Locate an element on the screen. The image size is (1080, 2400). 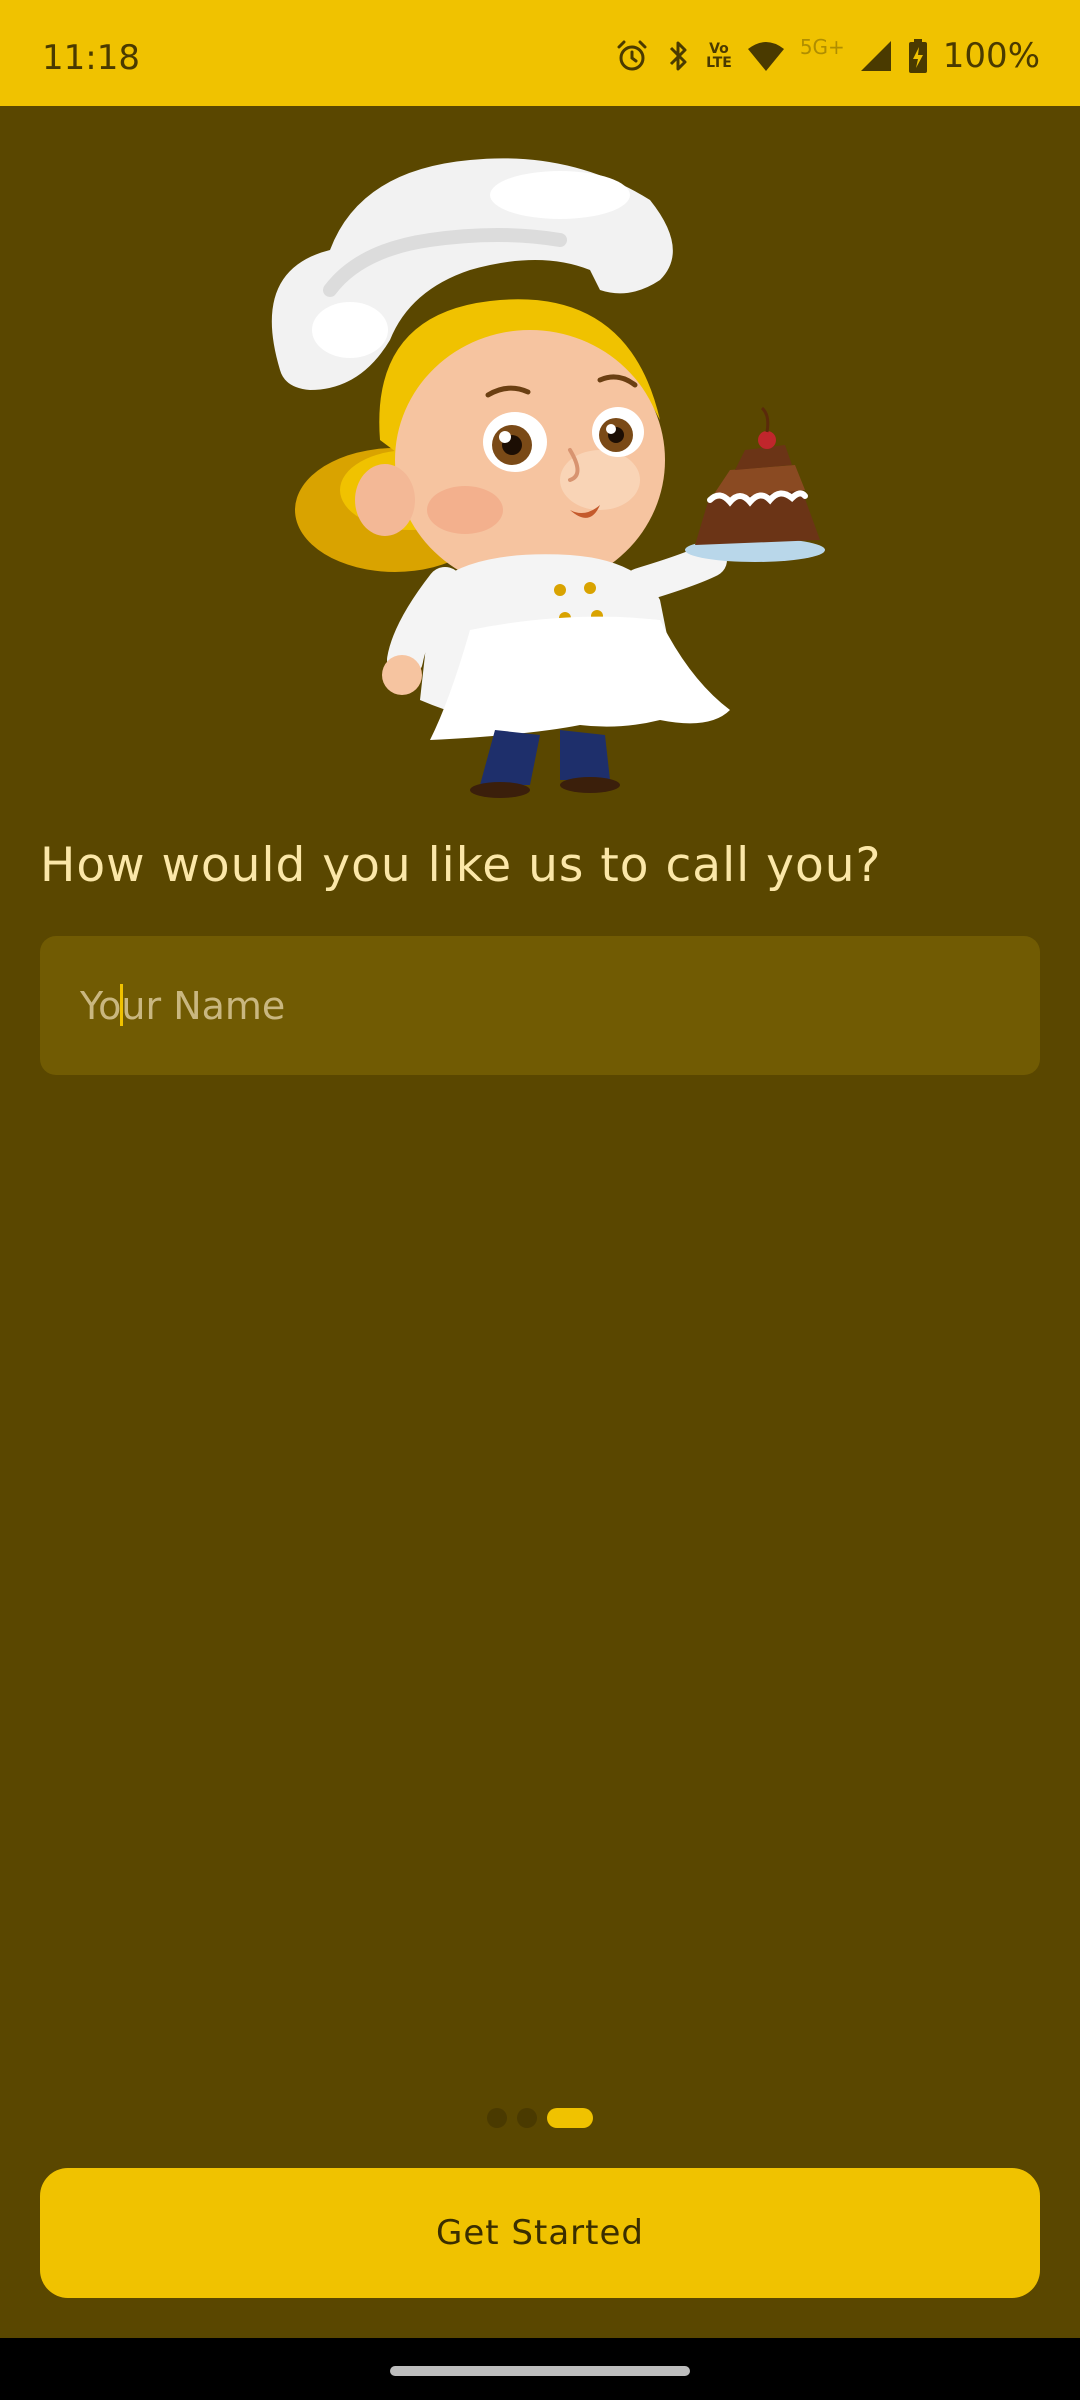
name-question-heading: How would you like us to call you? is located at coordinates (461, 865).